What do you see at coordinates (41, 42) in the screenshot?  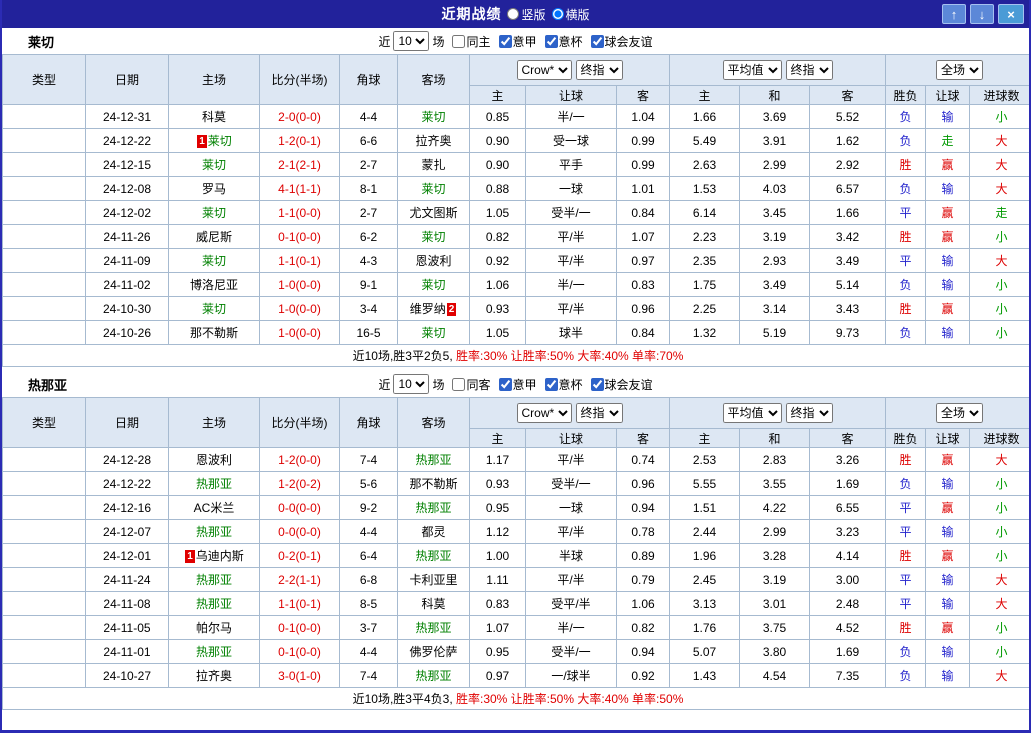 I see `team-name: 莱切` at bounding box center [41, 42].